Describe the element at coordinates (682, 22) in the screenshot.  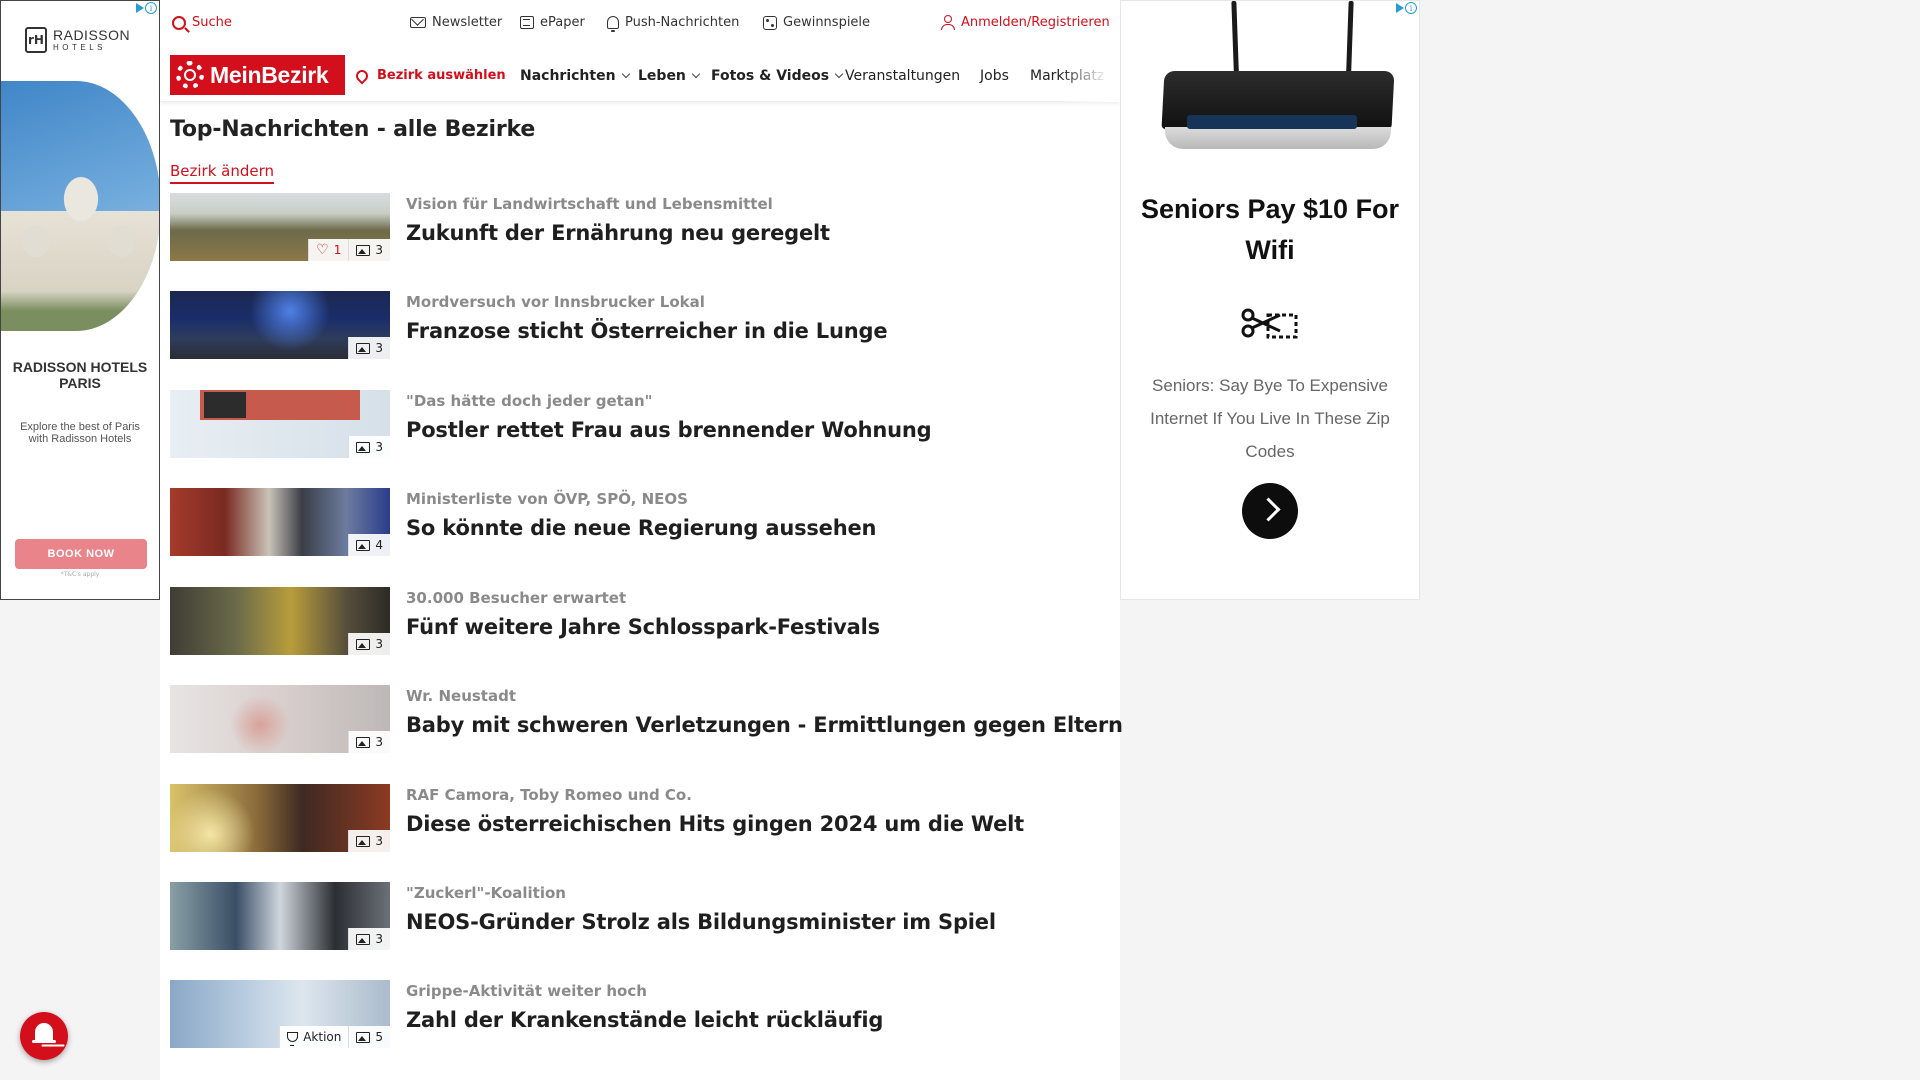
I see `push-label: Push-Nachrichten` at that location.